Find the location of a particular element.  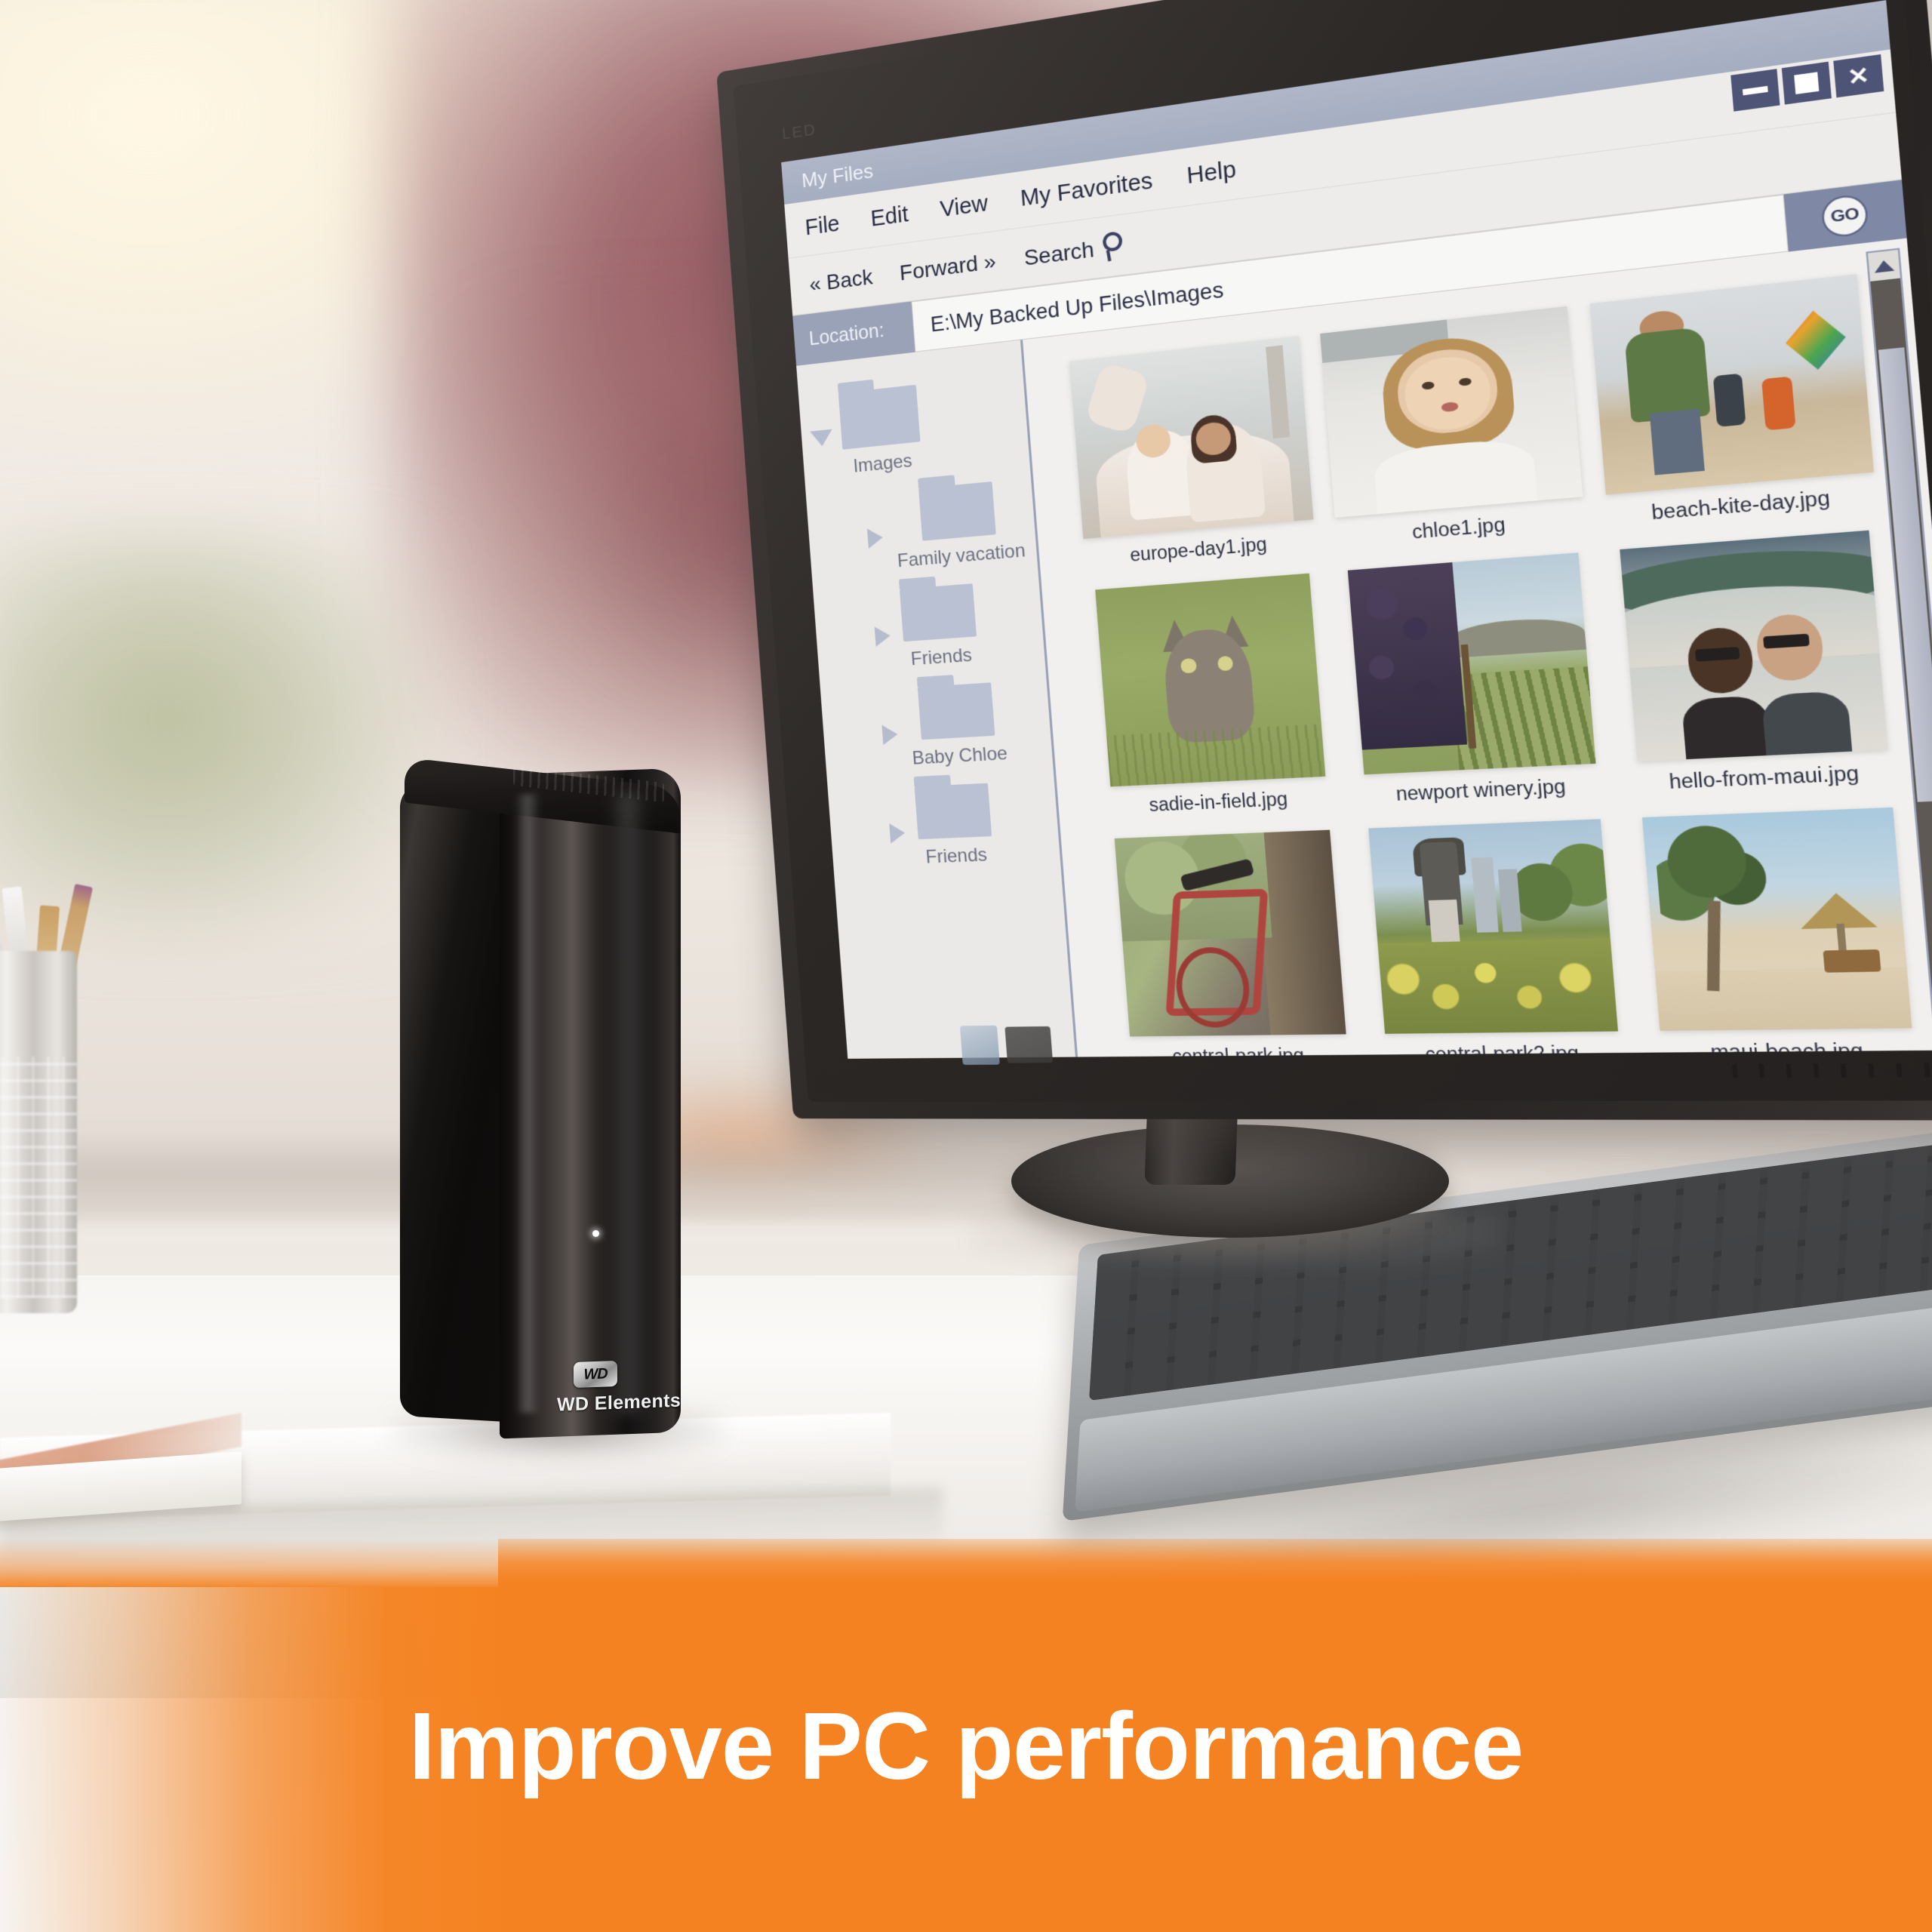

drive-side-panel is located at coordinates (453, 1102).